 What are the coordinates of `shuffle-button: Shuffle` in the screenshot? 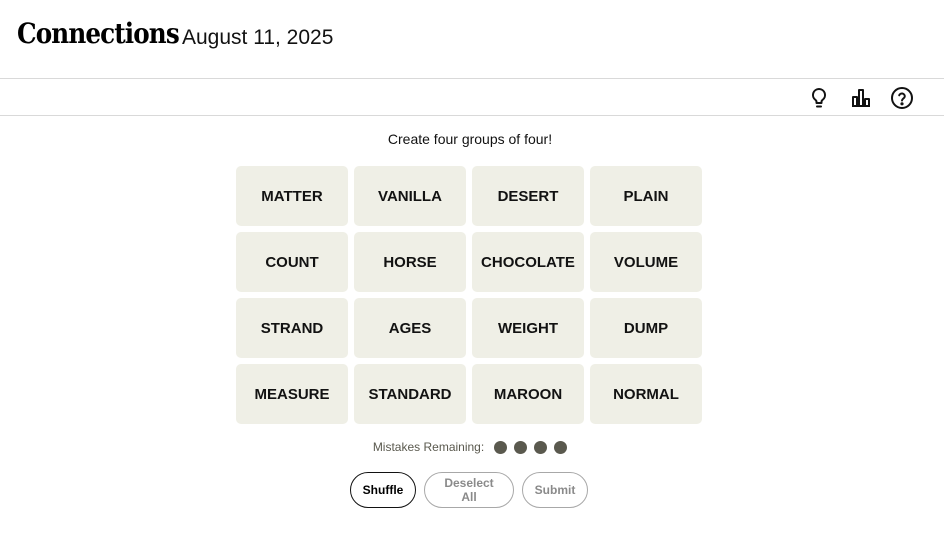 It's located at (383, 490).